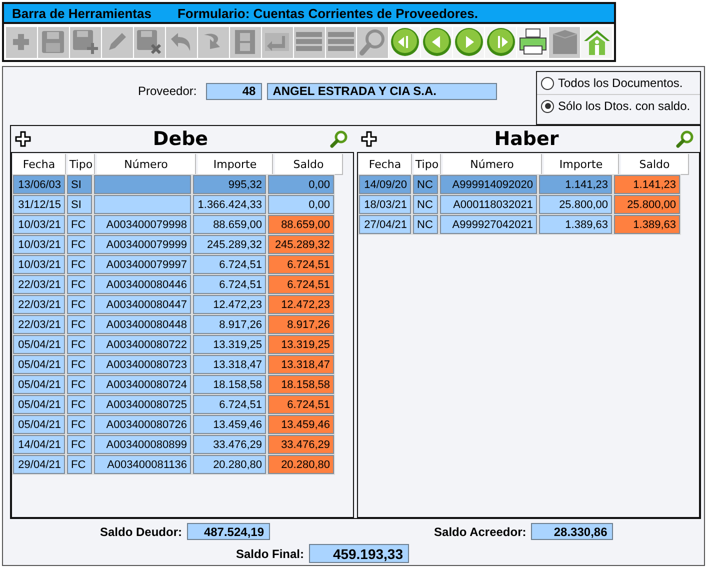  What do you see at coordinates (301, 384) in the screenshot?
I see `table-cell: 18.158,58` at bounding box center [301, 384].